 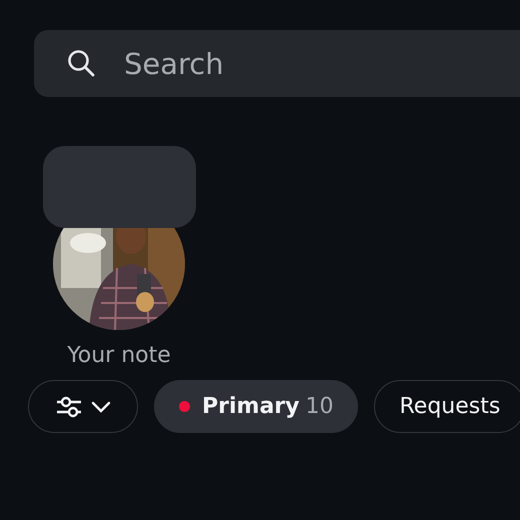 What do you see at coordinates (251, 406) in the screenshot?
I see `tab-label: Primary` at bounding box center [251, 406].